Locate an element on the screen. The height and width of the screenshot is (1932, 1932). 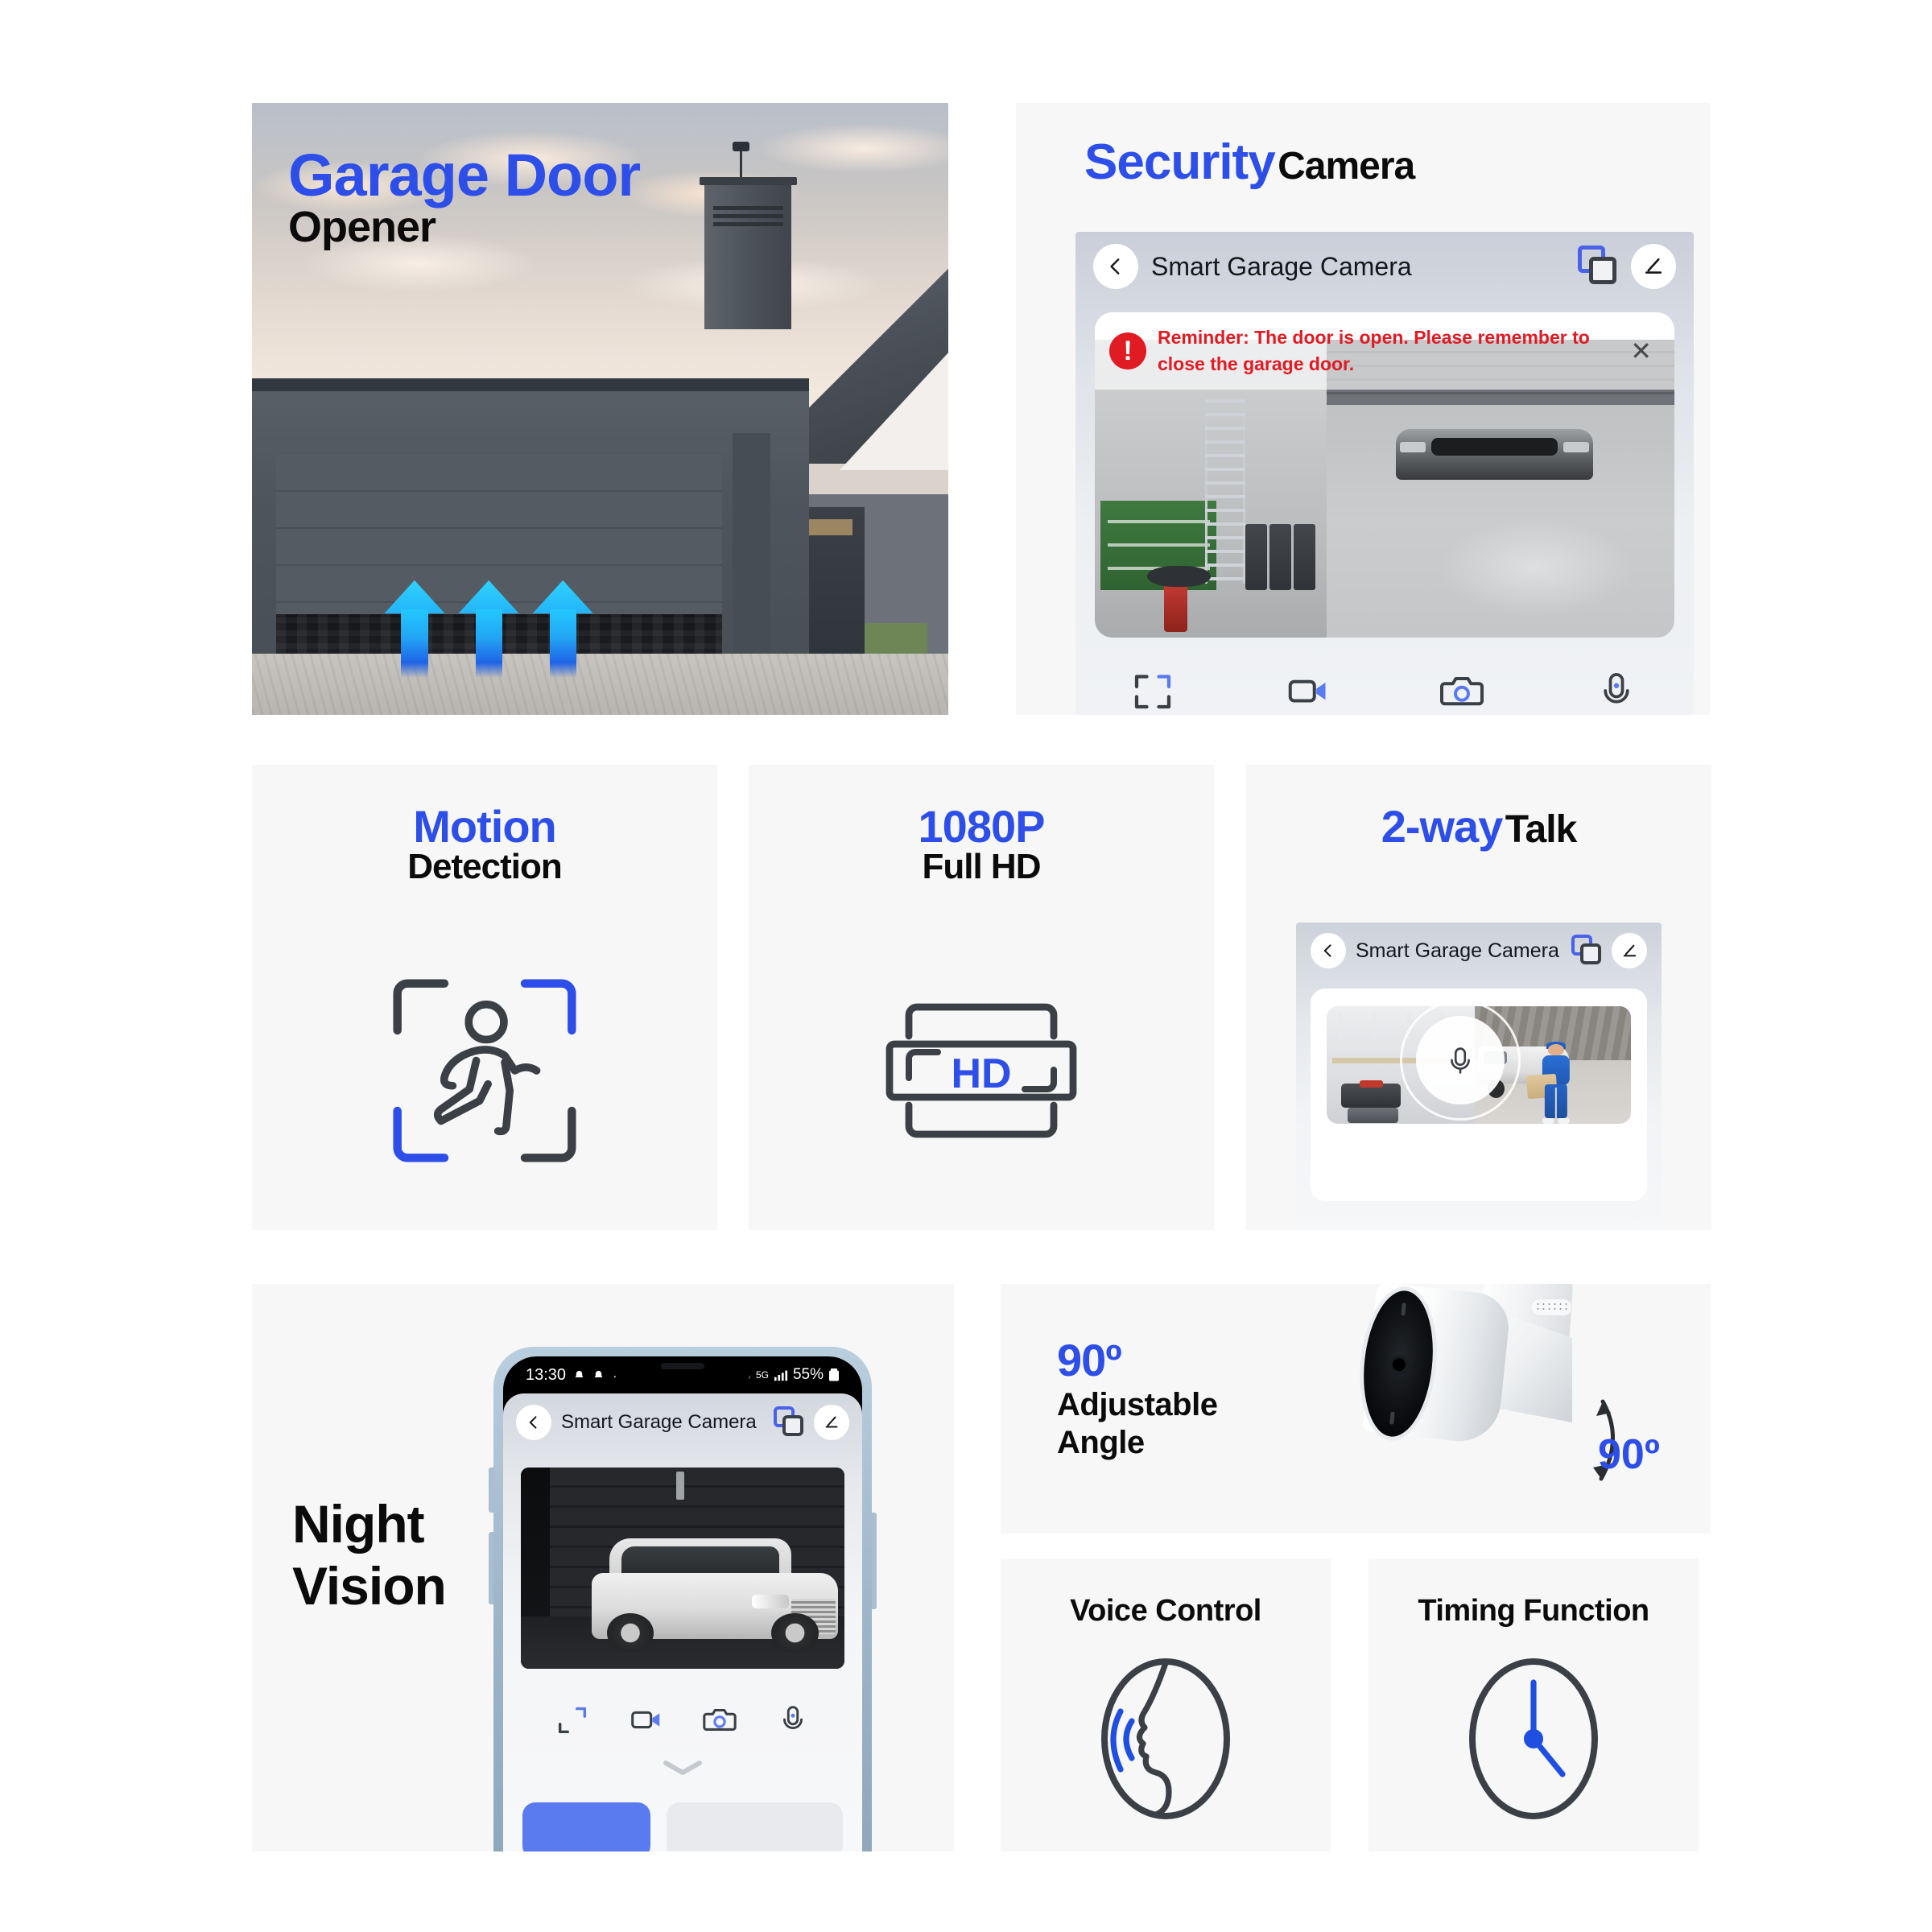
security-title-highlight: Security is located at coordinates (1180, 162).